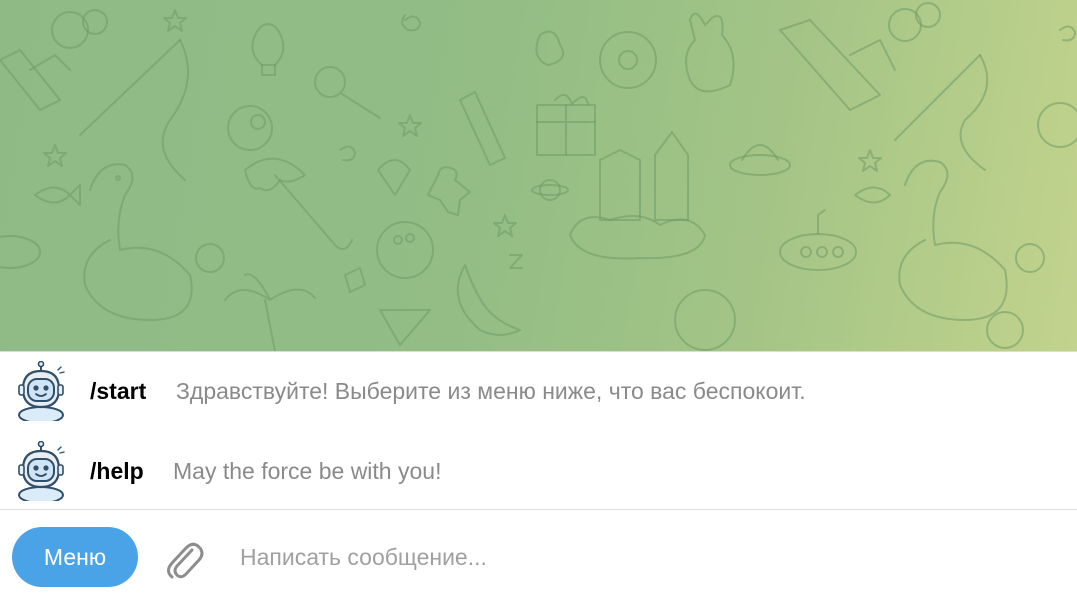 Image resolution: width=1077 pixels, height=599 pixels. What do you see at coordinates (183, 559) in the screenshot?
I see `paperclip-icon` at bounding box center [183, 559].